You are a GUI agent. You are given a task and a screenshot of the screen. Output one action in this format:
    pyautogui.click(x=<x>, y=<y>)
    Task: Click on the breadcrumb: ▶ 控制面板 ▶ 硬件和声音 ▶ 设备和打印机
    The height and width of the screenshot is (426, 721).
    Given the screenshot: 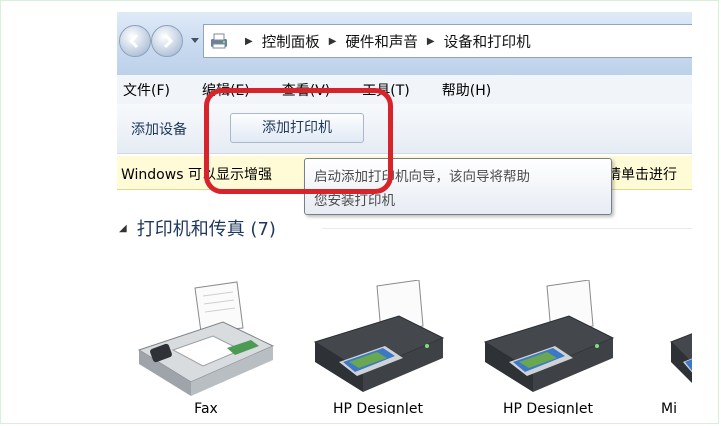 What is the action you would take?
    pyautogui.click(x=367, y=41)
    